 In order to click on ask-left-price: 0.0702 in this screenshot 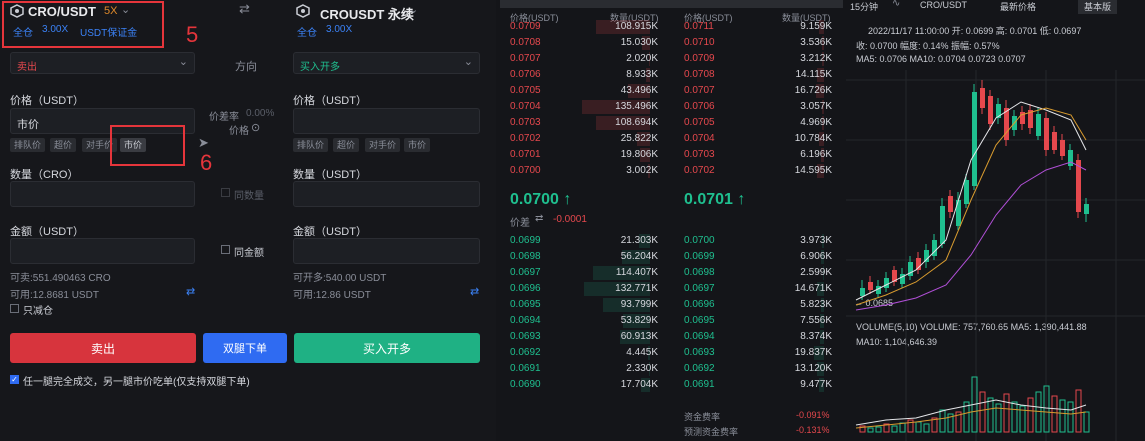, I will do `click(525, 139)`.